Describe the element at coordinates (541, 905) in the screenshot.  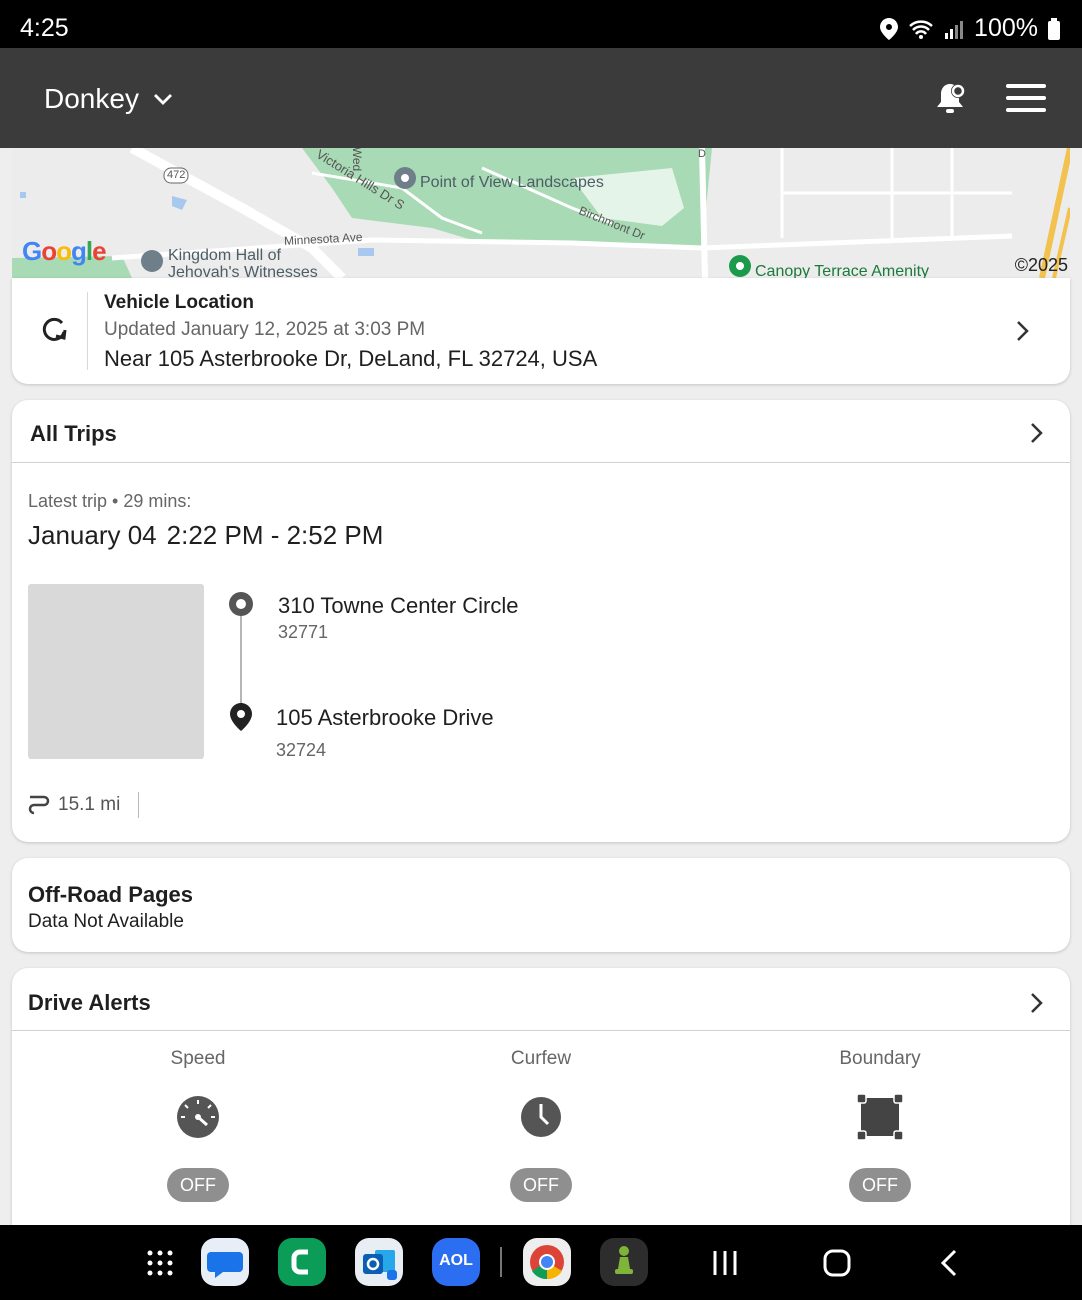
I see `off-road-card: Off-Road Pages Data Not Available` at that location.